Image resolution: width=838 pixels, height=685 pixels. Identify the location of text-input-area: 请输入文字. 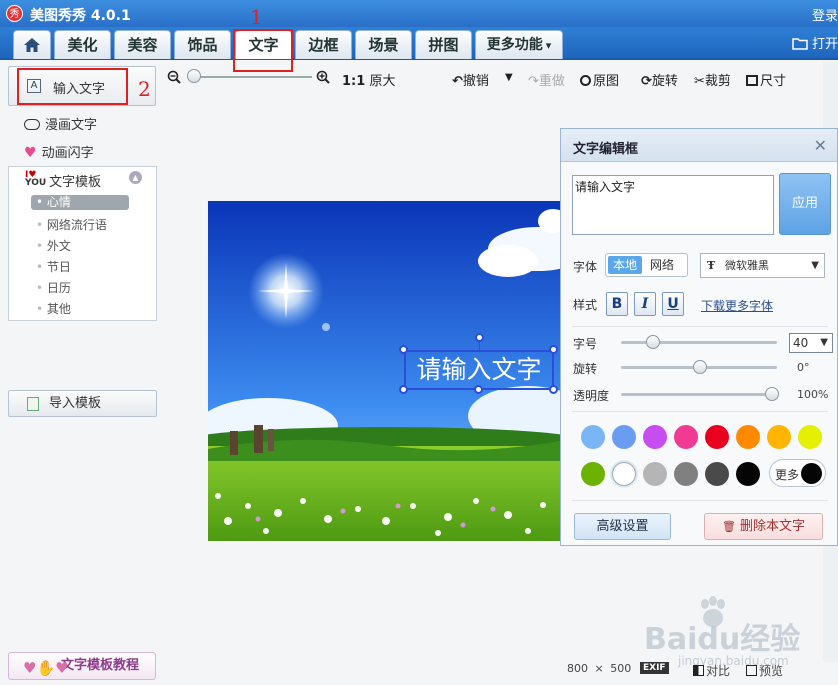
(673, 205).